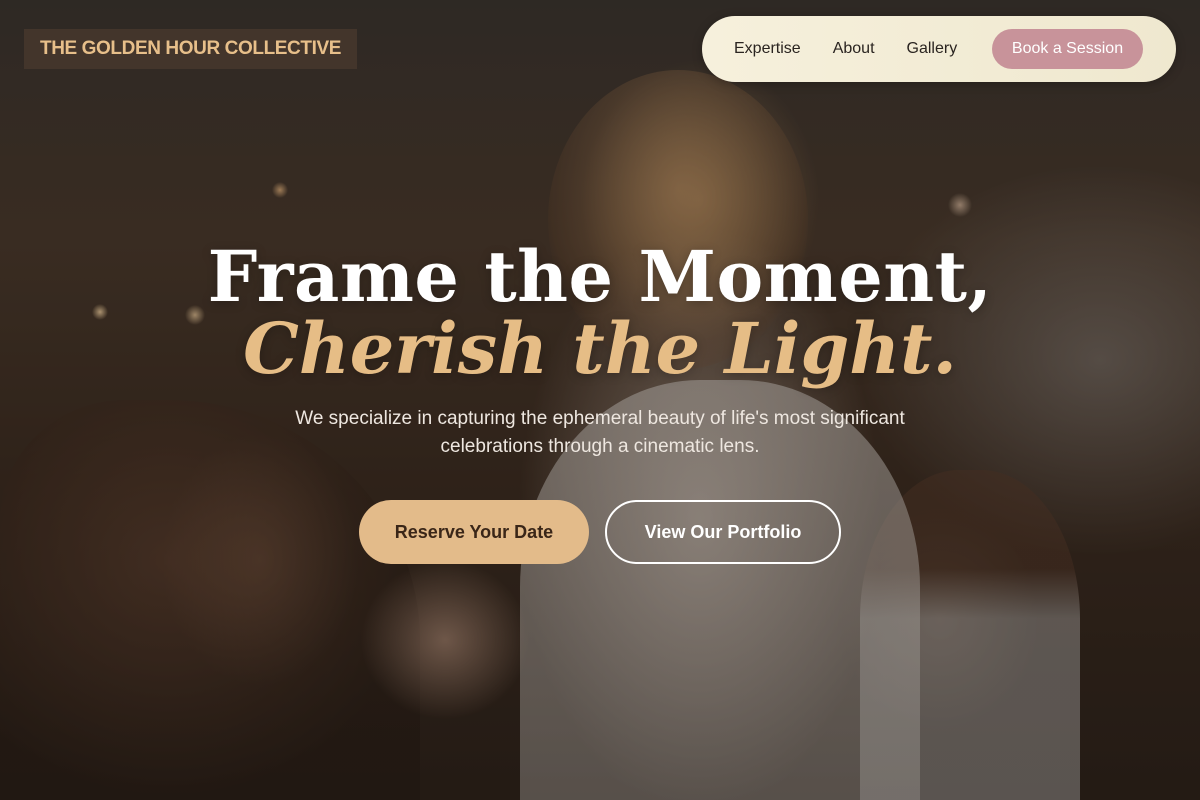  Describe the element at coordinates (854, 49) in the screenshot. I see `nav-link-about: About` at that location.